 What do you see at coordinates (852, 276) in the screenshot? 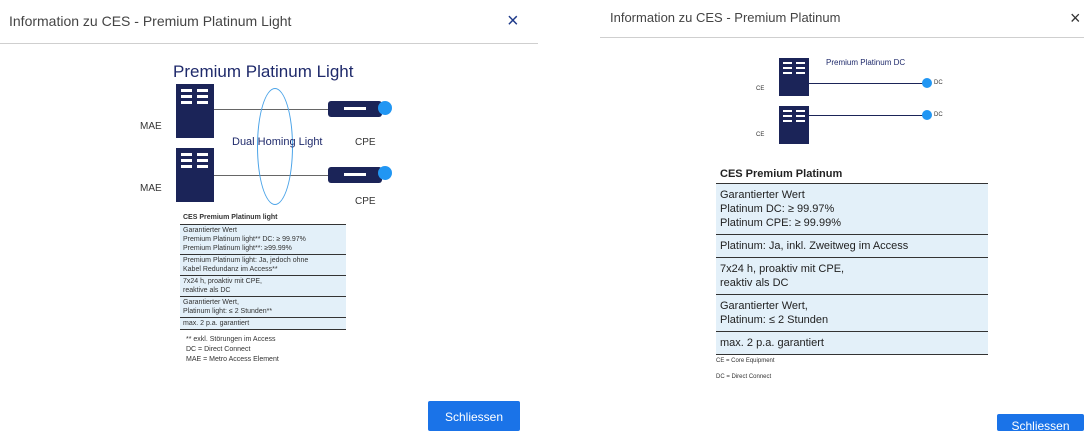
I see `table-row: 7x24 h, proaktiv mit CPE, reaktiv als DC` at bounding box center [852, 276].